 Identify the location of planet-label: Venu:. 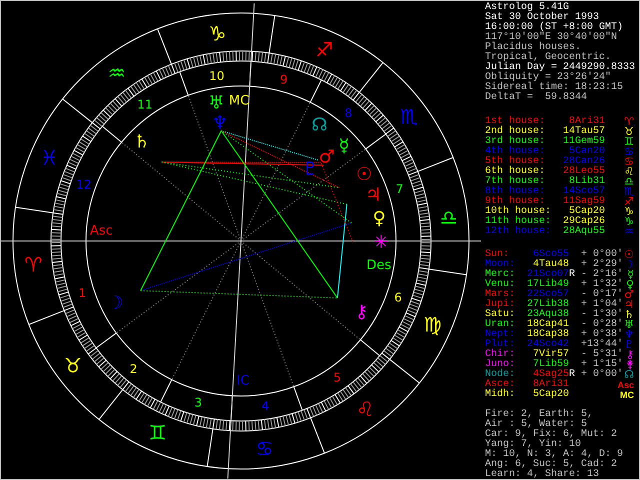
(500, 285).